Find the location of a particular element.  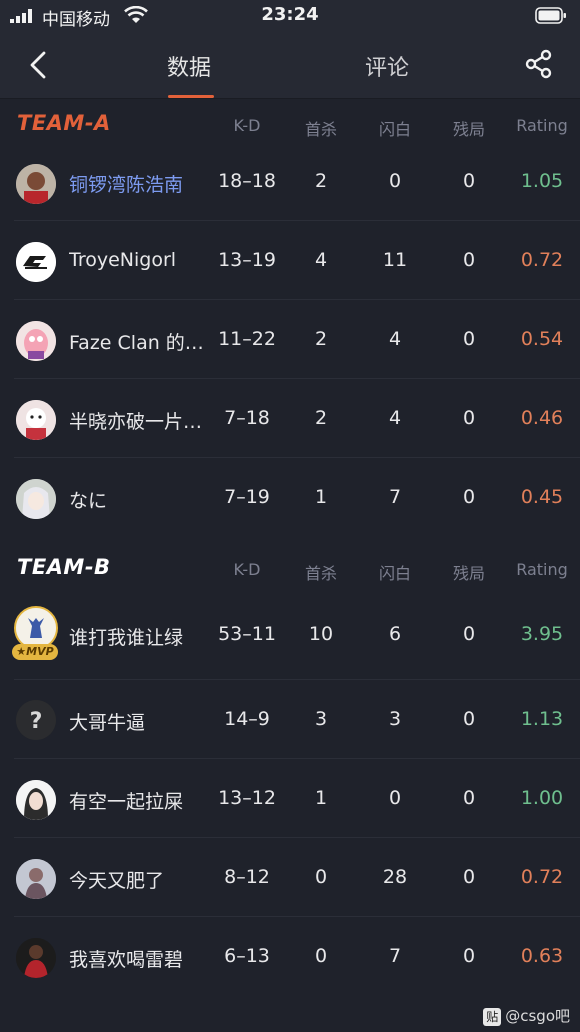

first-kills-value: 4 is located at coordinates (321, 260).